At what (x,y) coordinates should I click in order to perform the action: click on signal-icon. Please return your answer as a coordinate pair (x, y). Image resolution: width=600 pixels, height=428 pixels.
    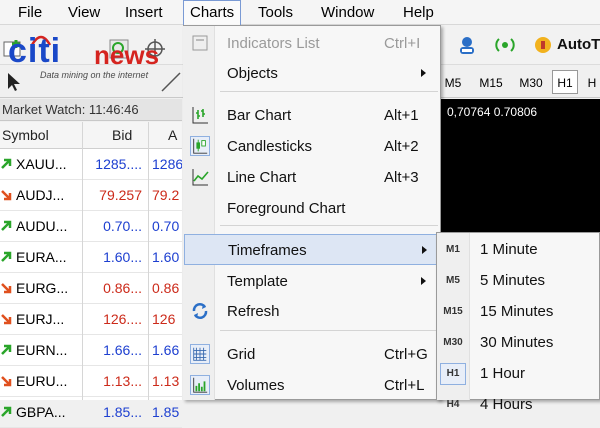
    Looking at the image, I should click on (505, 45).